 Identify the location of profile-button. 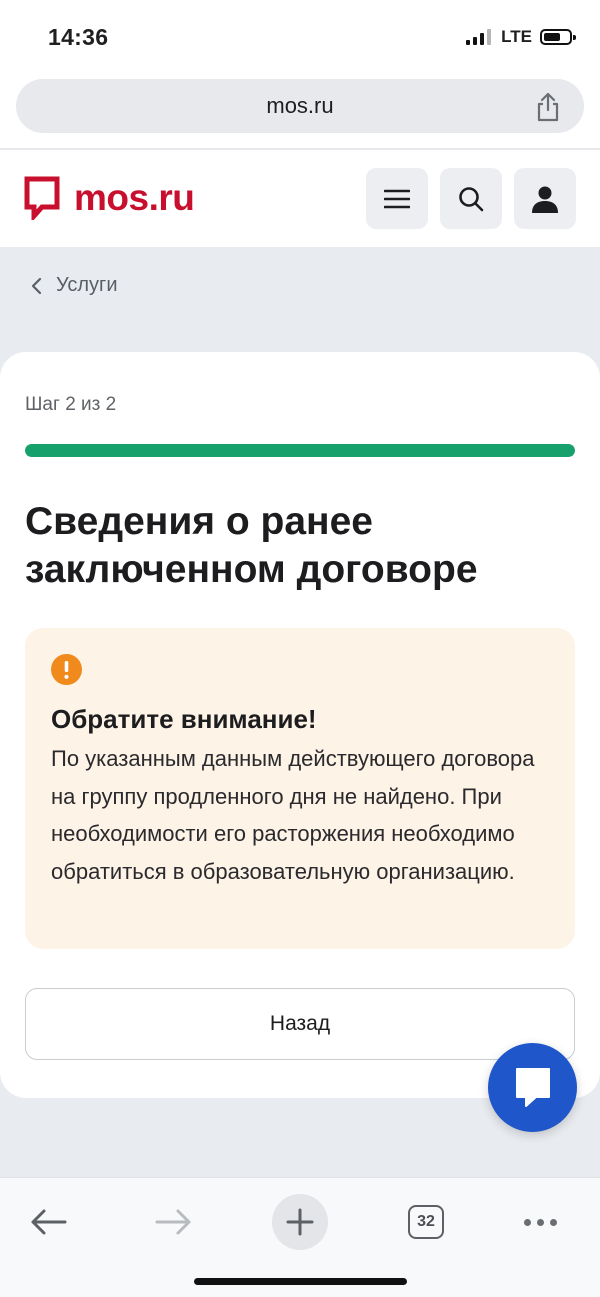
(545, 198).